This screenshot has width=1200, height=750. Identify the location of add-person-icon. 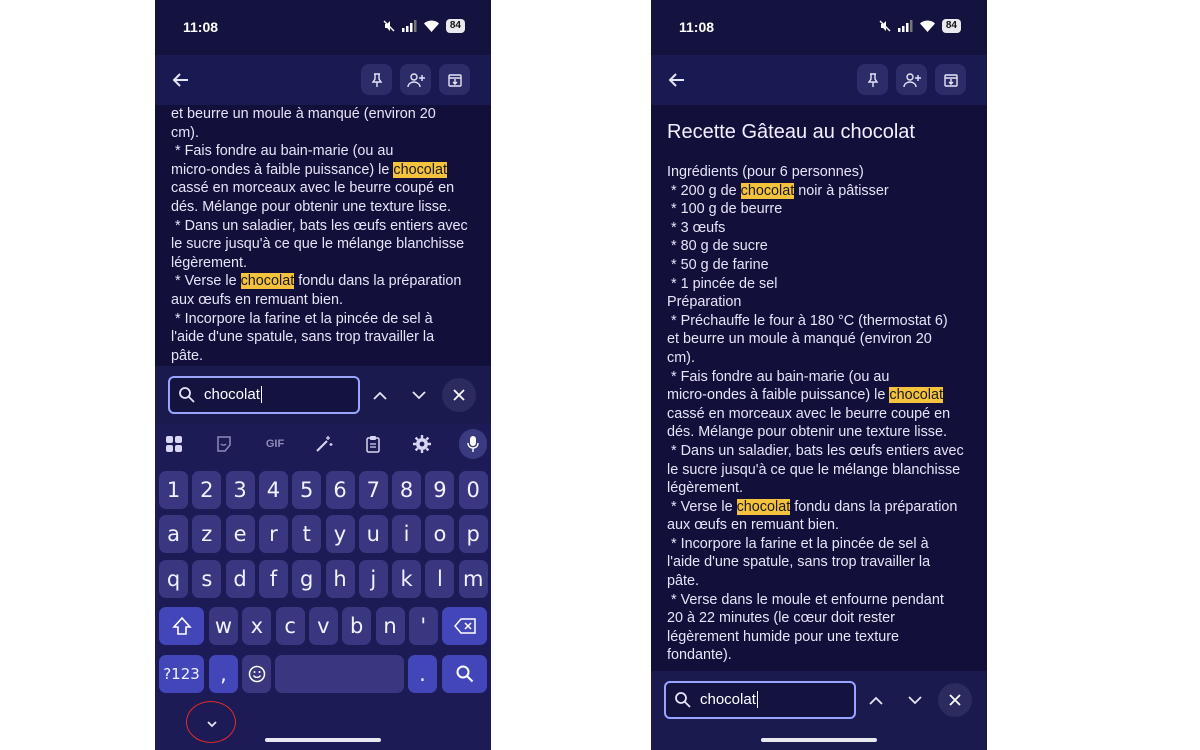
(415, 79).